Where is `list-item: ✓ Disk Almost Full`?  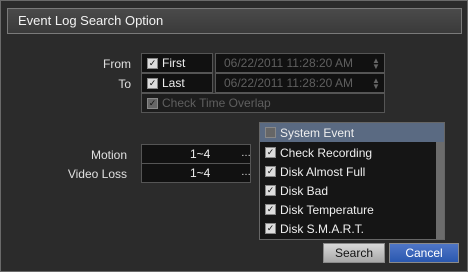 list-item: ✓ Disk Almost Full is located at coordinates (348, 171).